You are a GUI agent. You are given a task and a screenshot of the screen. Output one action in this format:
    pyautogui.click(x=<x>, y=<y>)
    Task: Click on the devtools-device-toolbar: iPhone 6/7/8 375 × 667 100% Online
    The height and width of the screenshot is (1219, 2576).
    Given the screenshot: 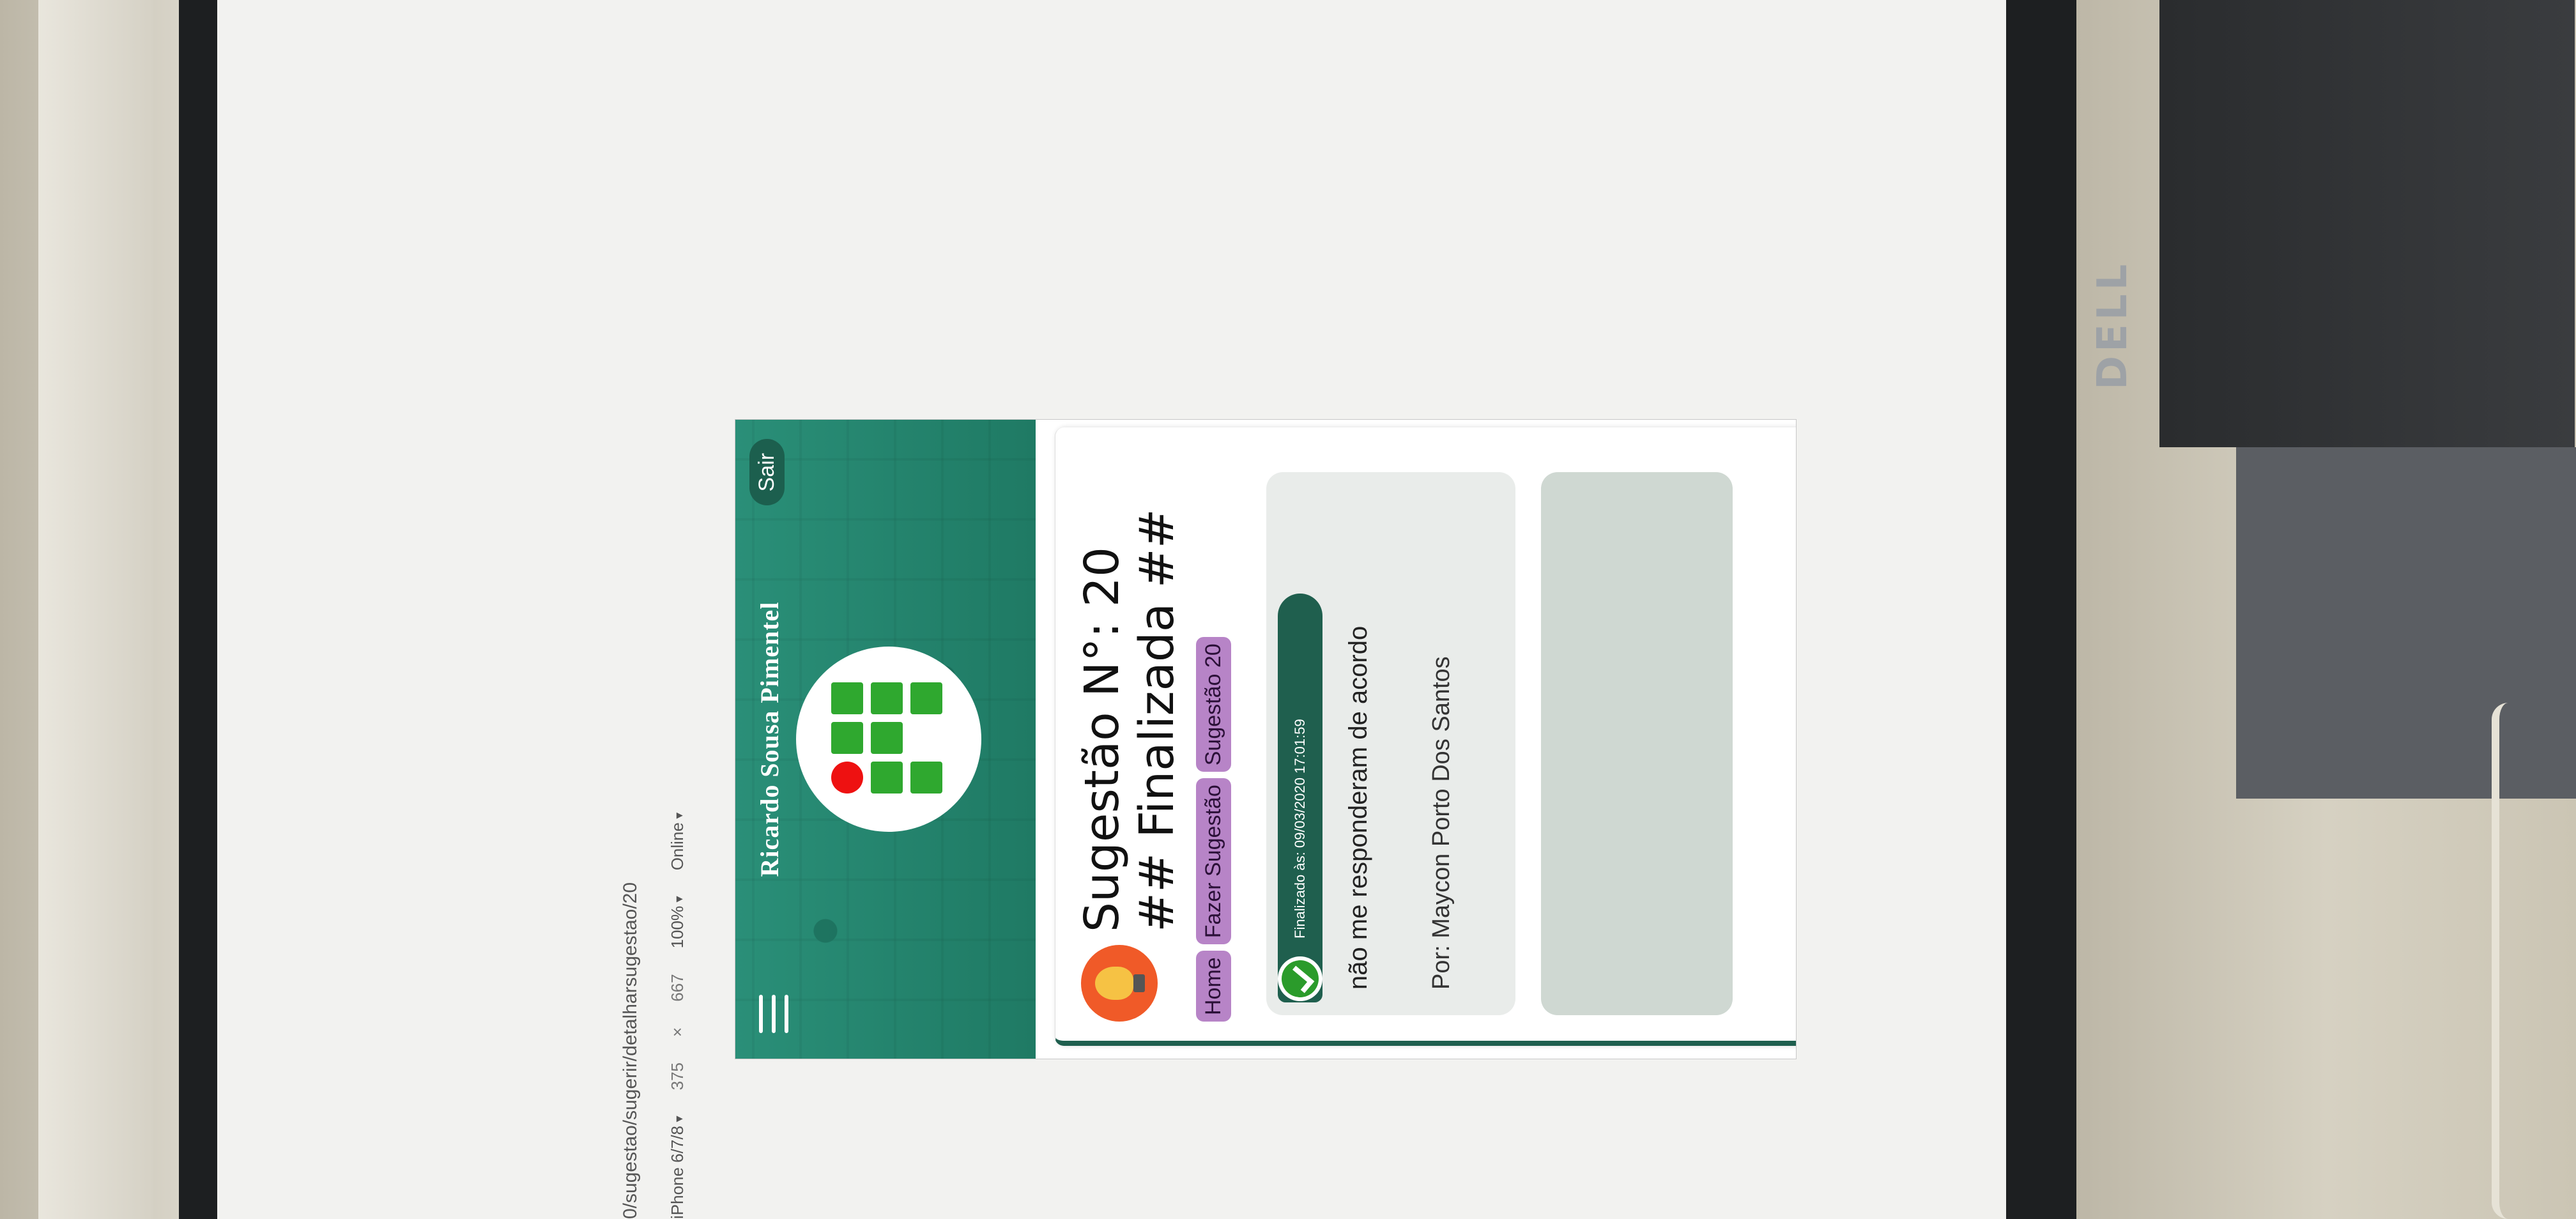 What is the action you would take?
    pyautogui.click(x=677, y=1016)
    